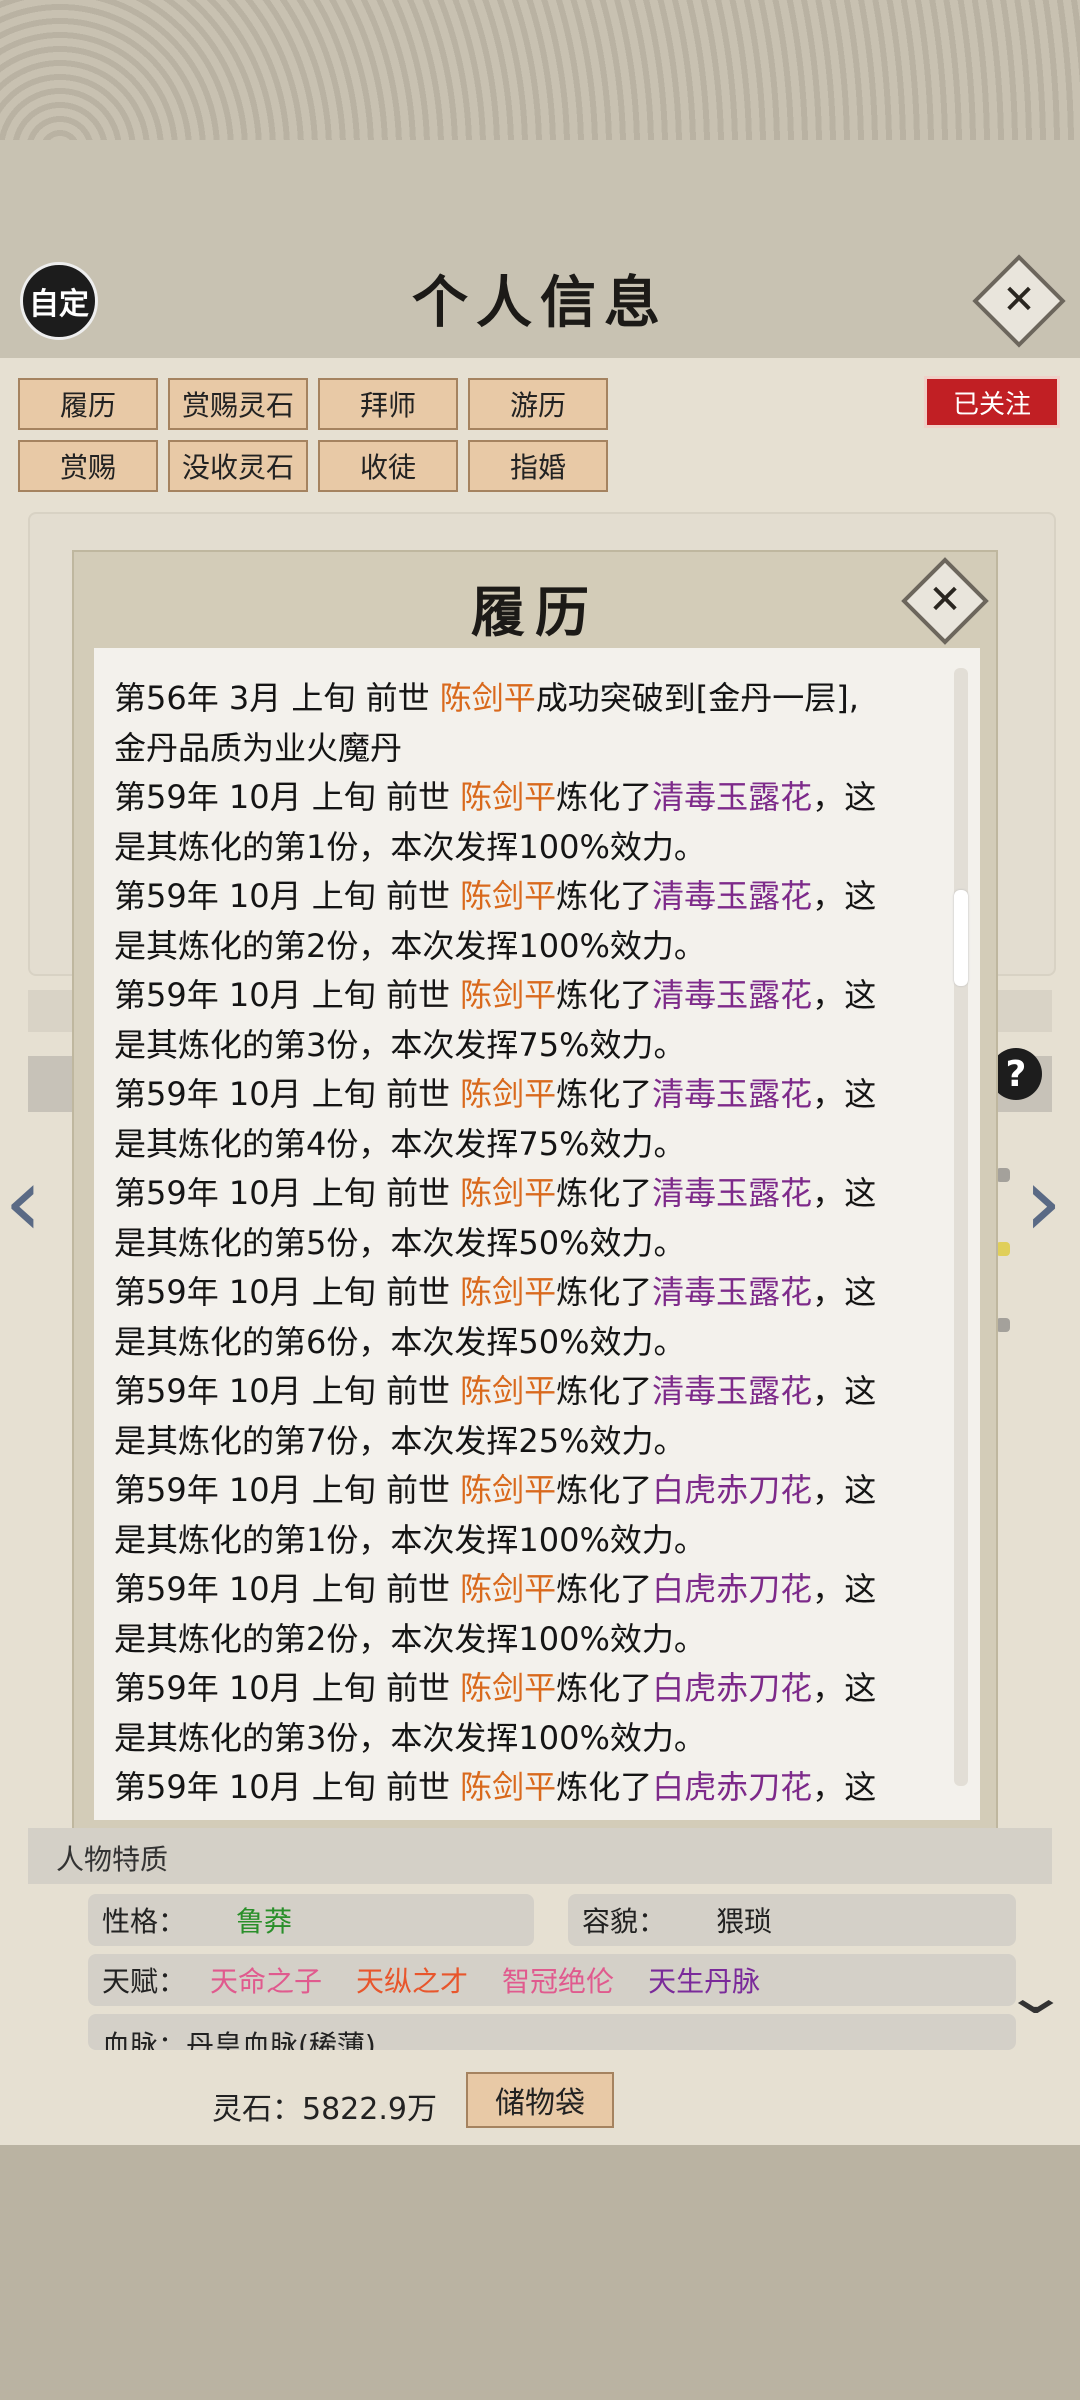  I want to click on talent-2: 天纵之才, so click(412, 1981).